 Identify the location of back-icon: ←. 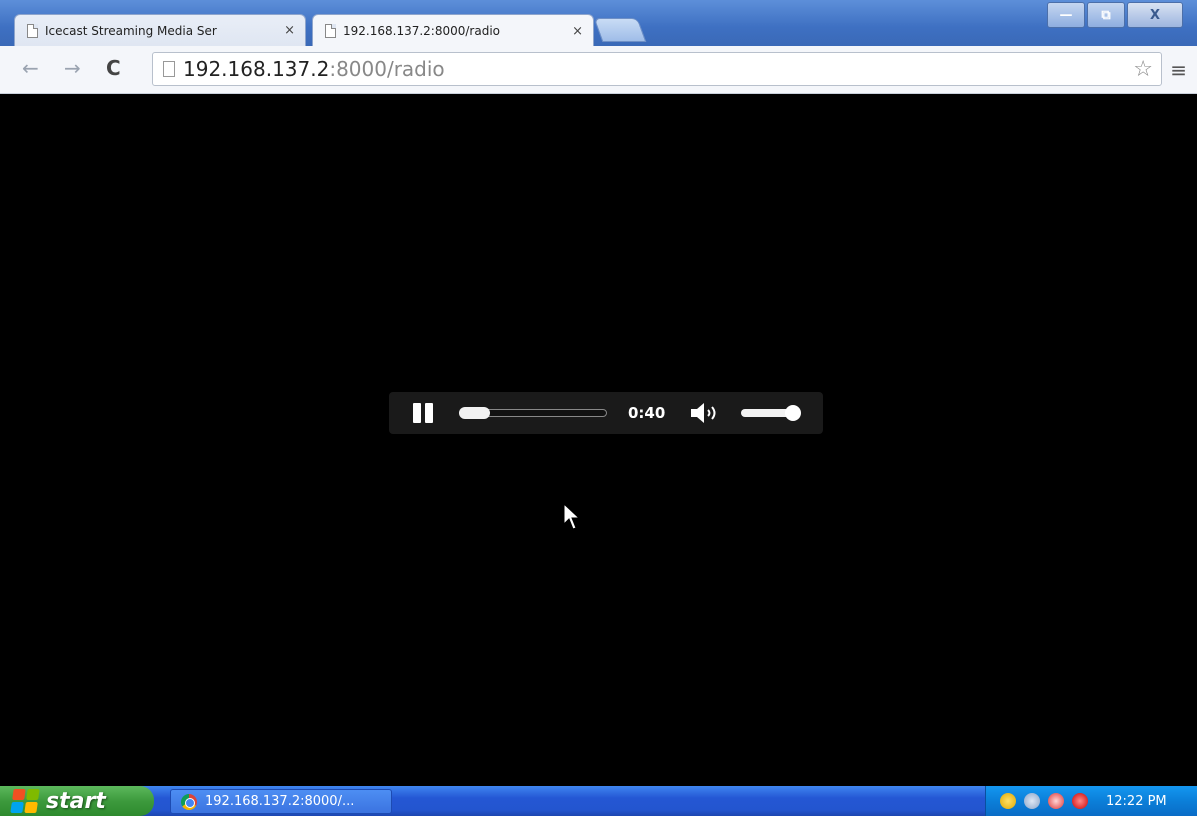
(30, 68).